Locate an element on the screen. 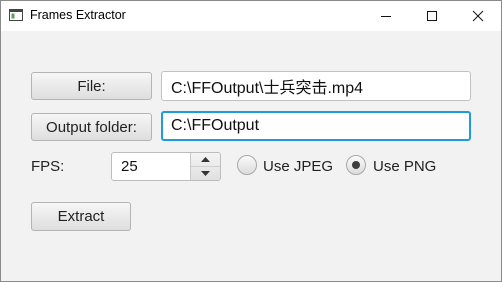  radio-selected-dot is located at coordinates (356, 165).